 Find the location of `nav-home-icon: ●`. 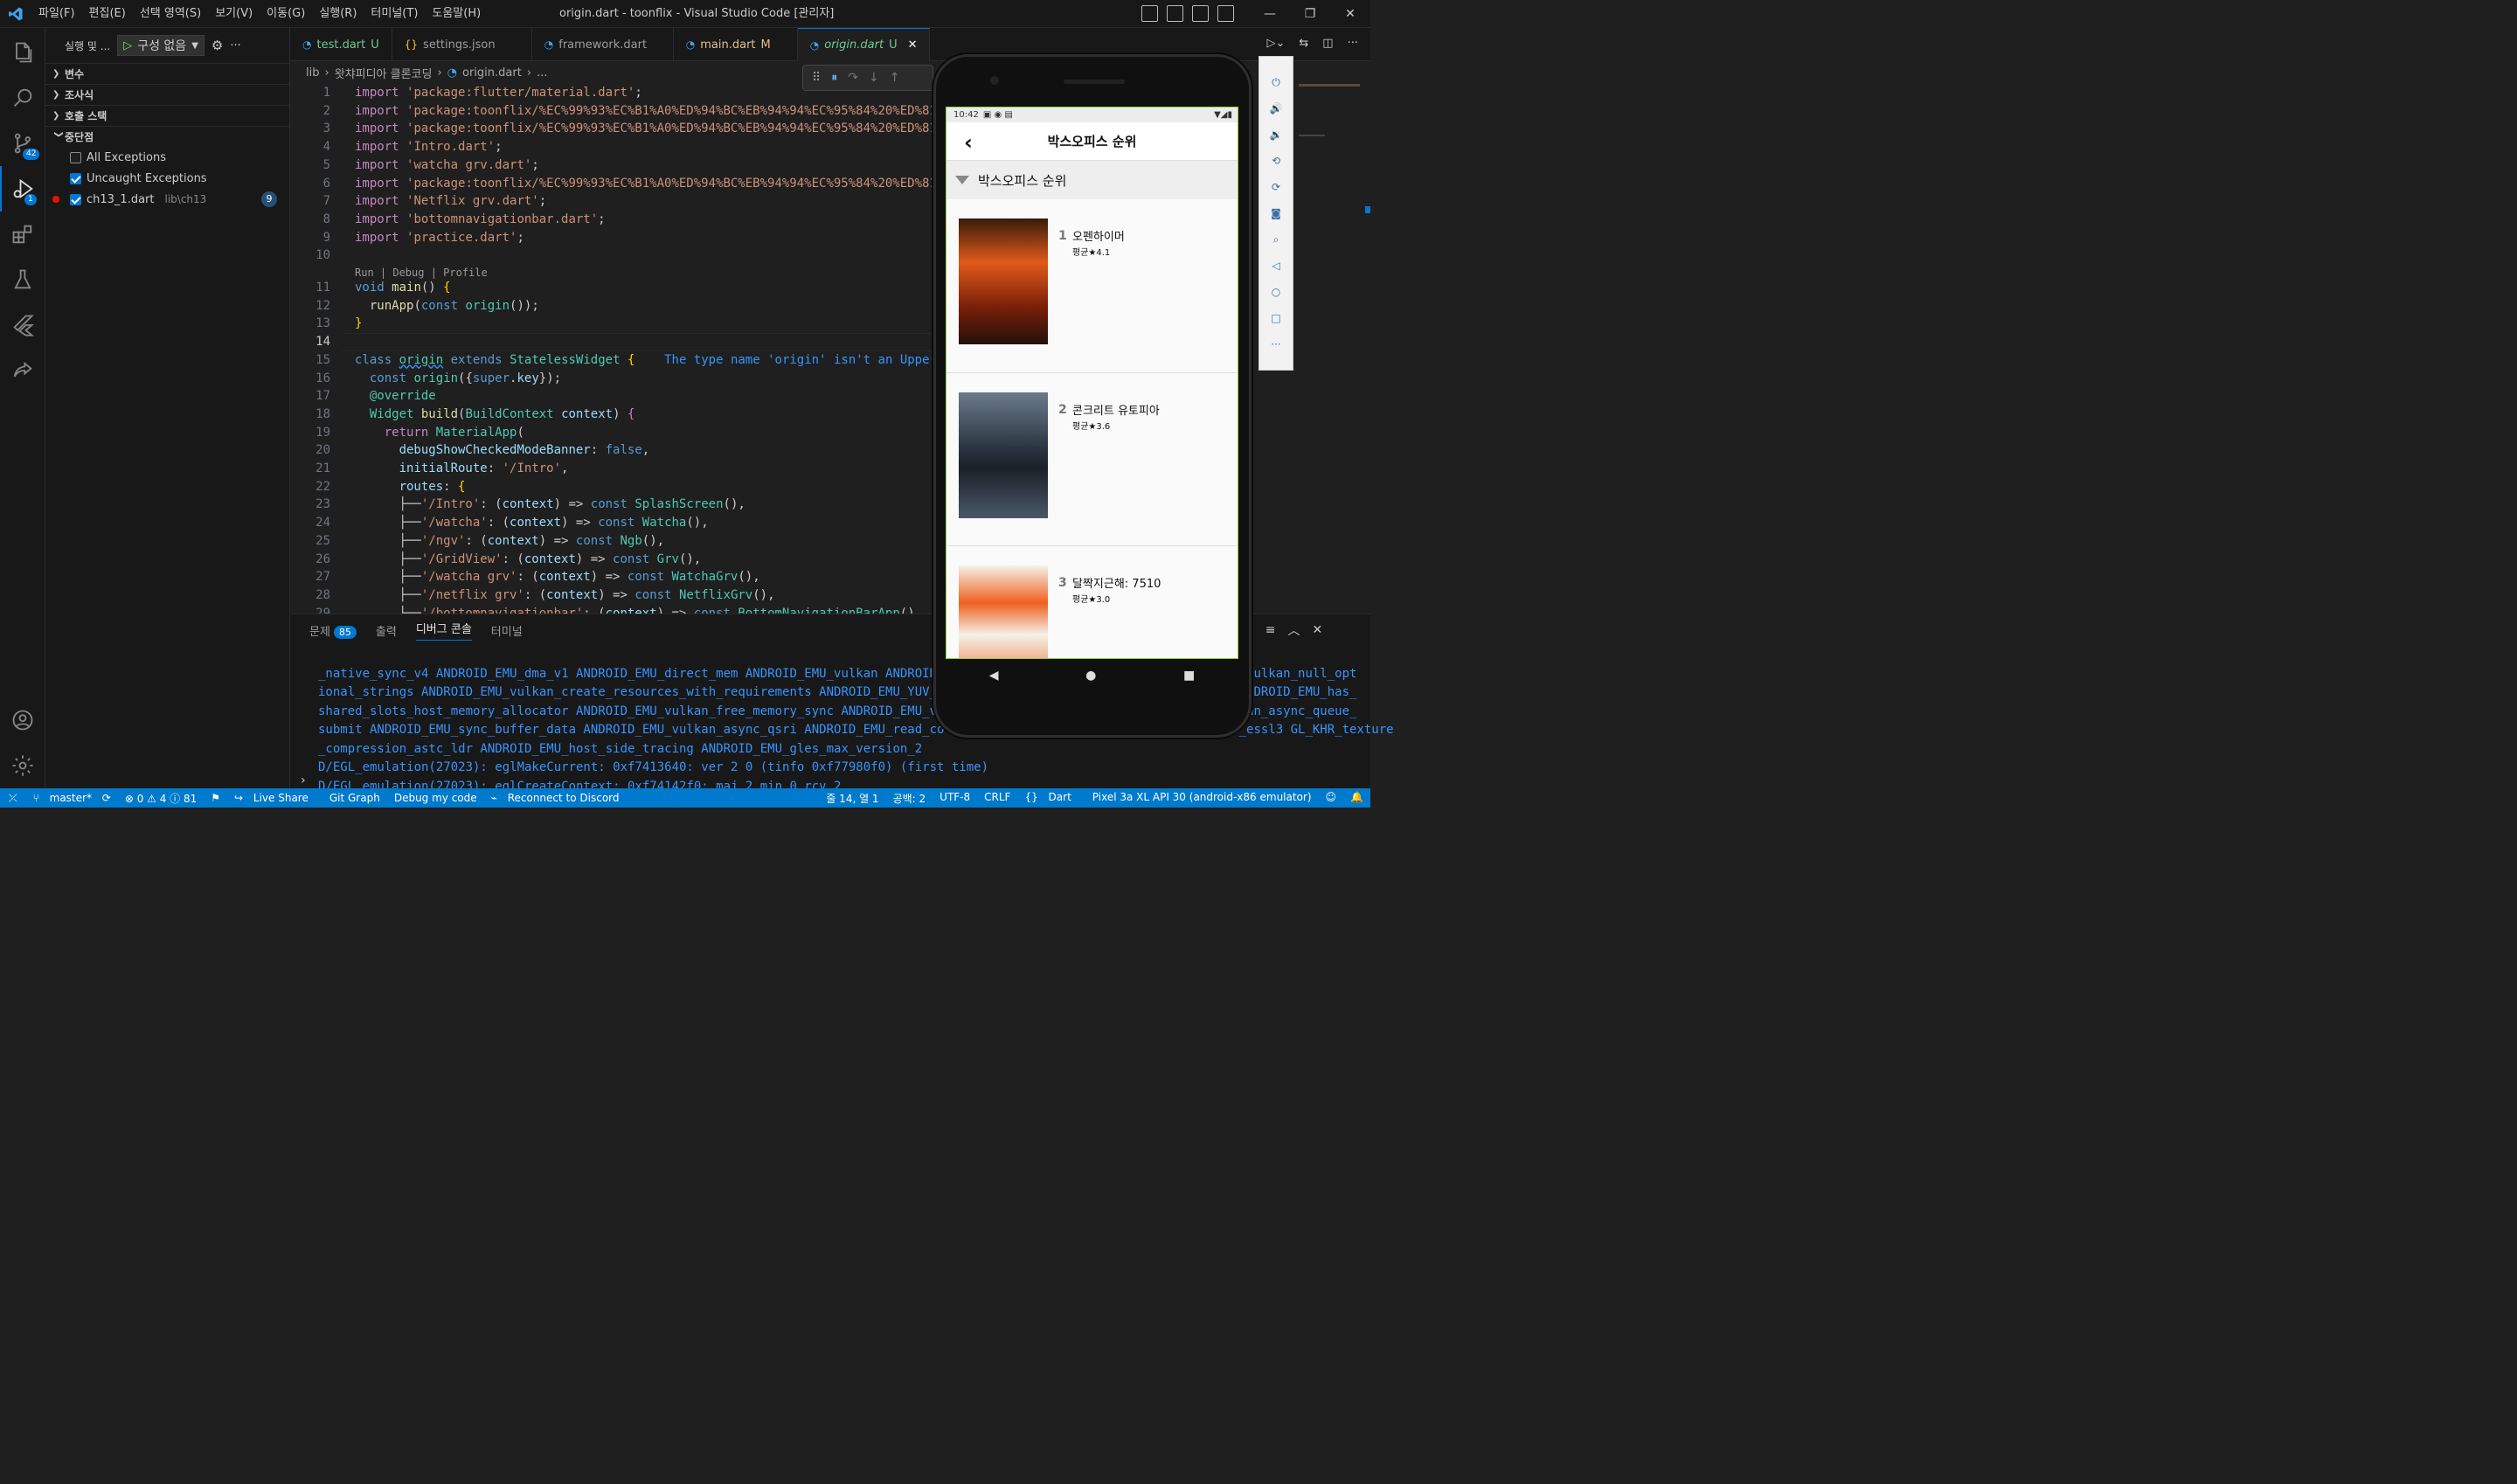

nav-home-icon: ● is located at coordinates (1090, 676).